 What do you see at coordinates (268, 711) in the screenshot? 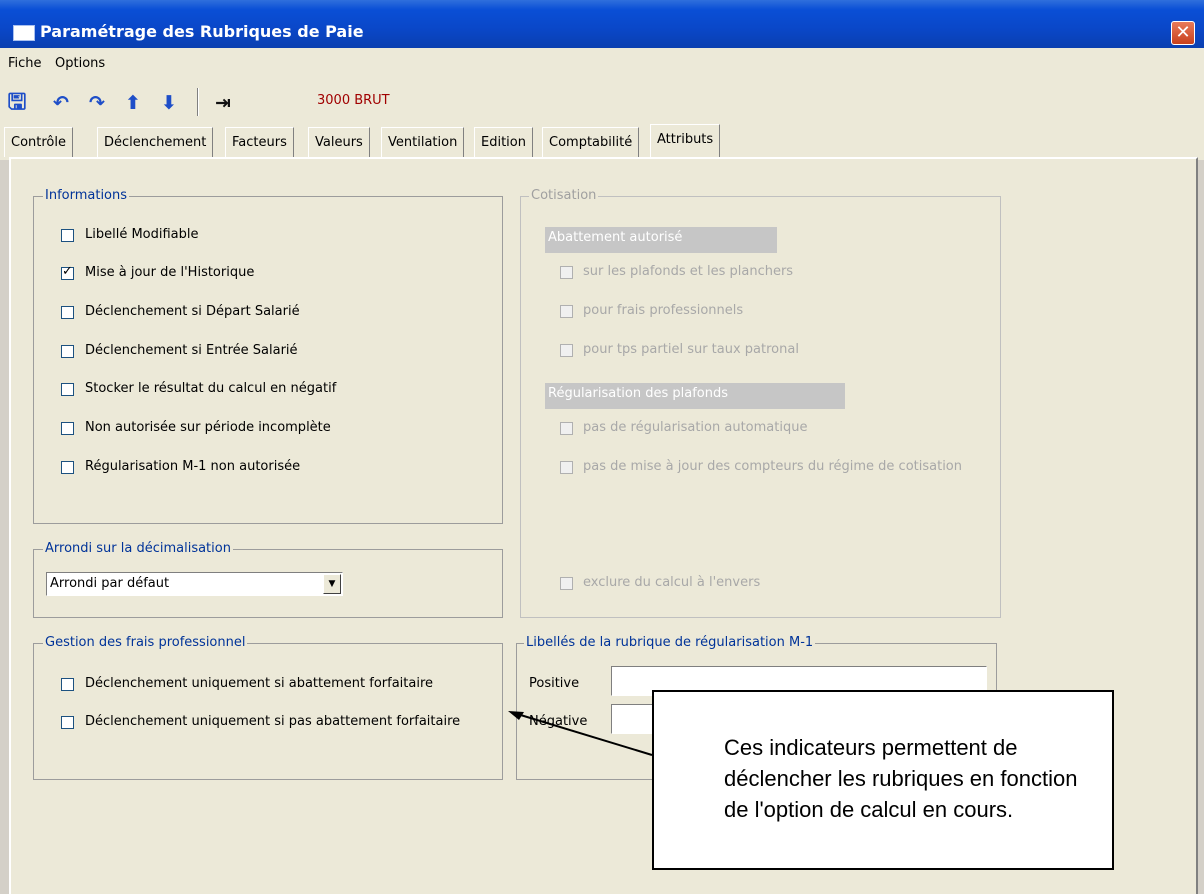
I see `frais-group` at bounding box center [268, 711].